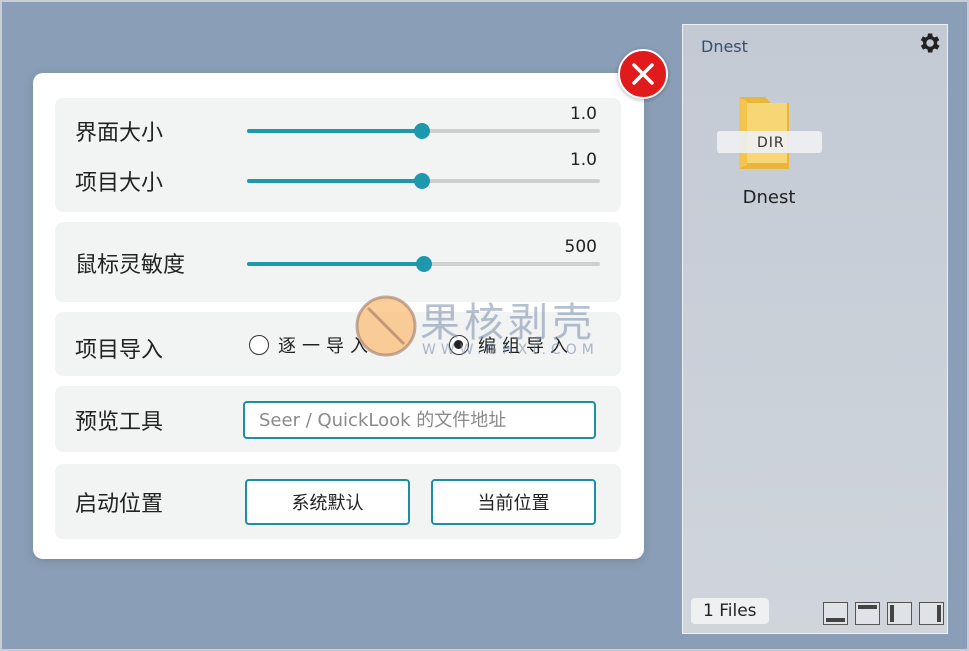 The height and width of the screenshot is (651, 969). I want to click on watermark-logo-icon, so click(386, 326).